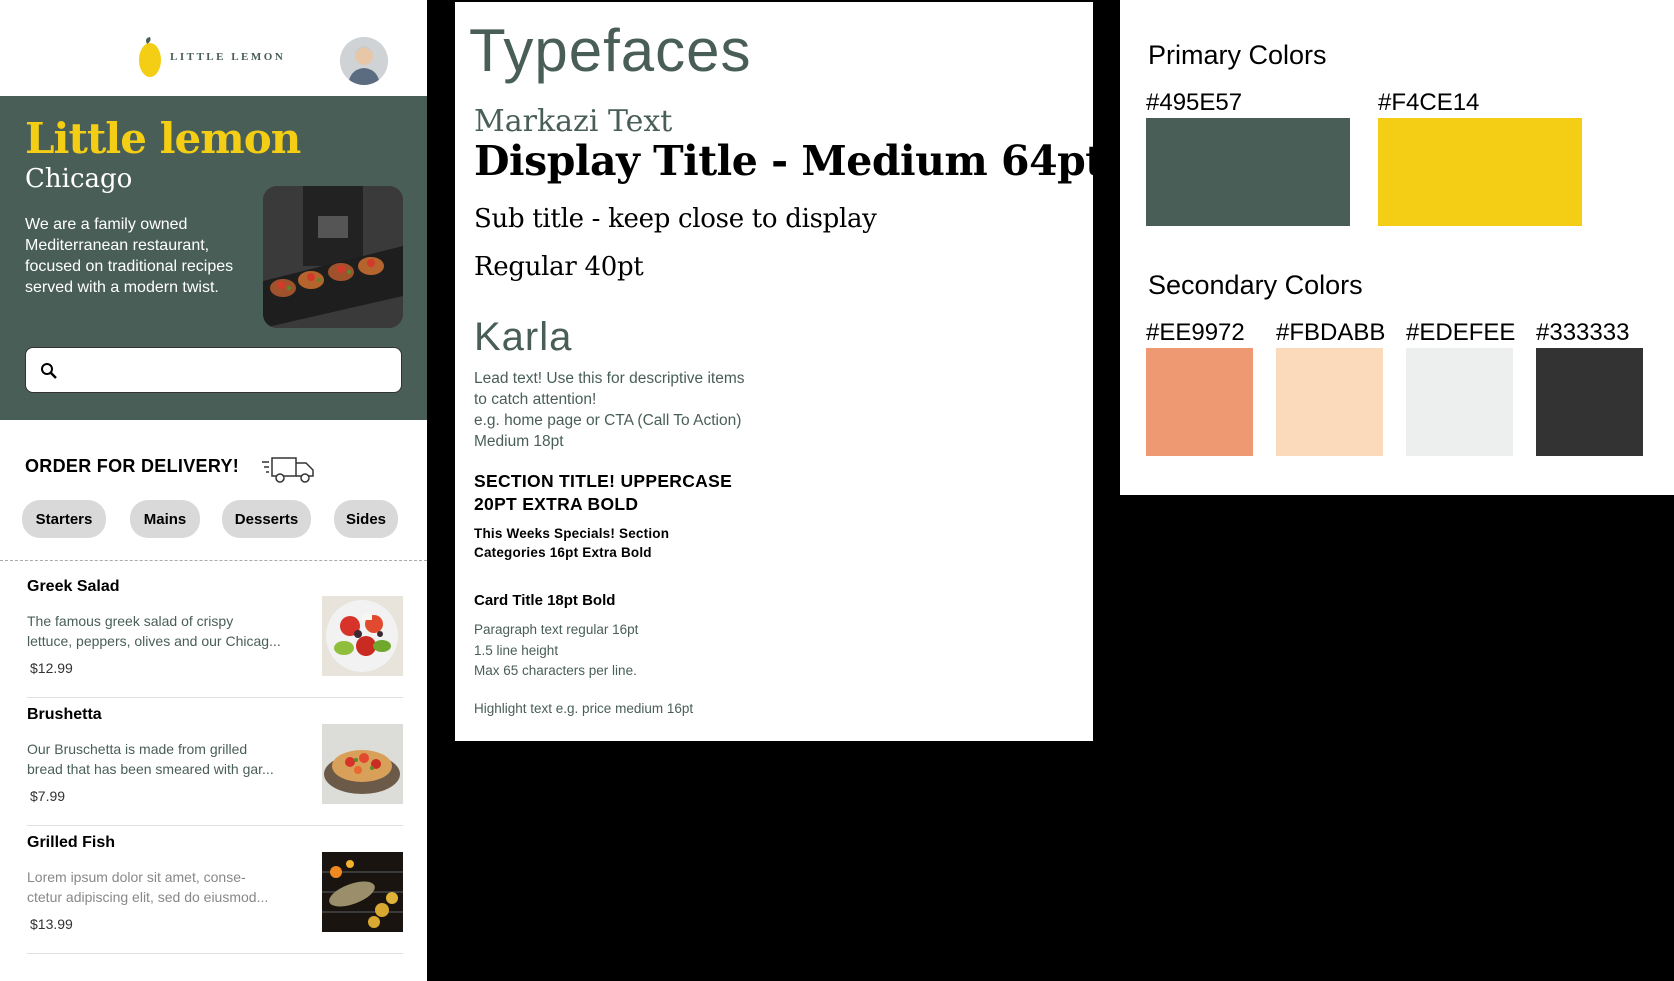 This screenshot has width=1674, height=981. I want to click on menu-item-title: Grilled Fish, so click(71, 842).